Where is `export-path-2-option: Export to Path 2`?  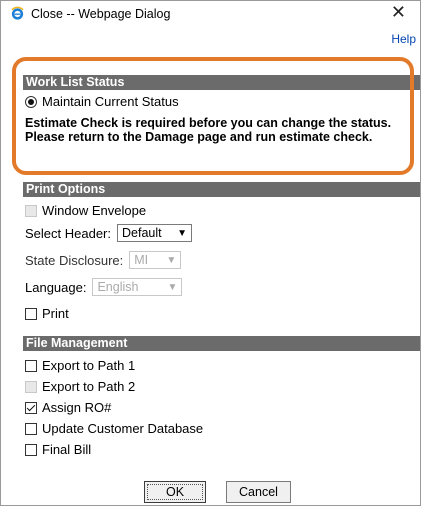 export-path-2-option: Export to Path 2 is located at coordinates (80, 386).